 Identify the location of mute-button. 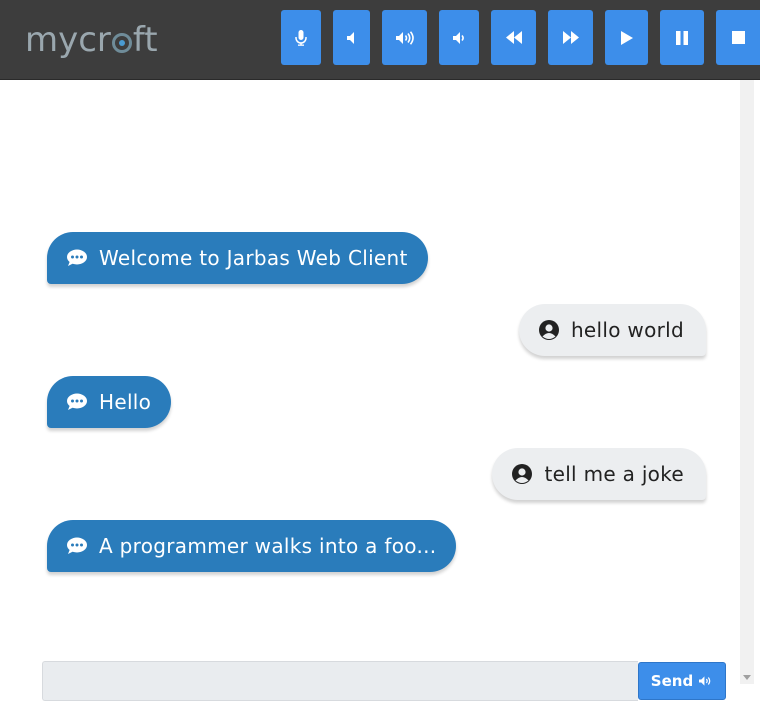
(351, 37).